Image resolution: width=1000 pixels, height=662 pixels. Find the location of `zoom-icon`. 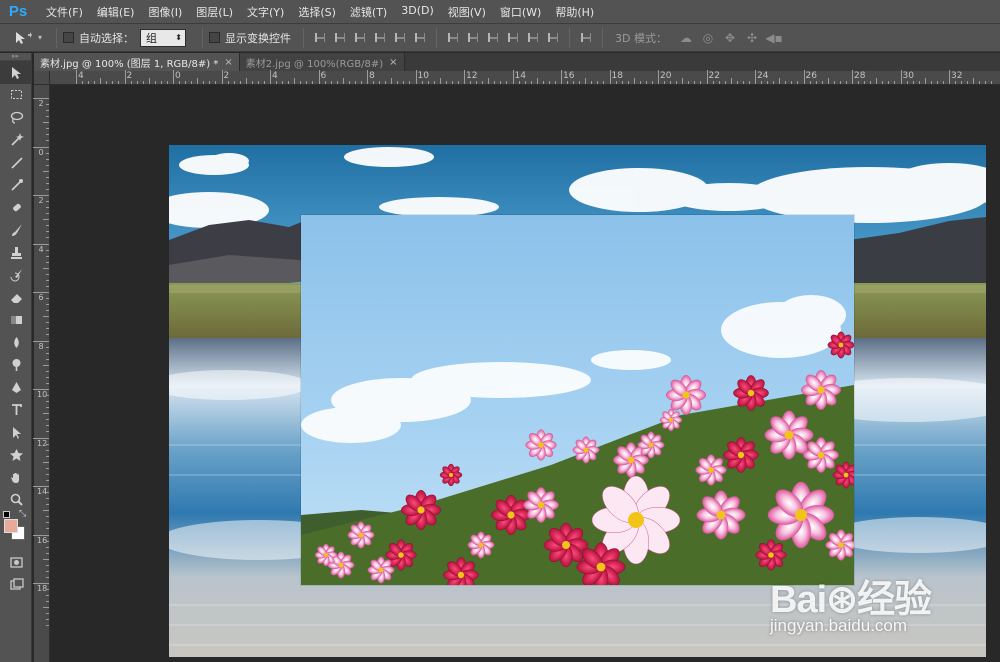

zoom-icon is located at coordinates (16, 500).